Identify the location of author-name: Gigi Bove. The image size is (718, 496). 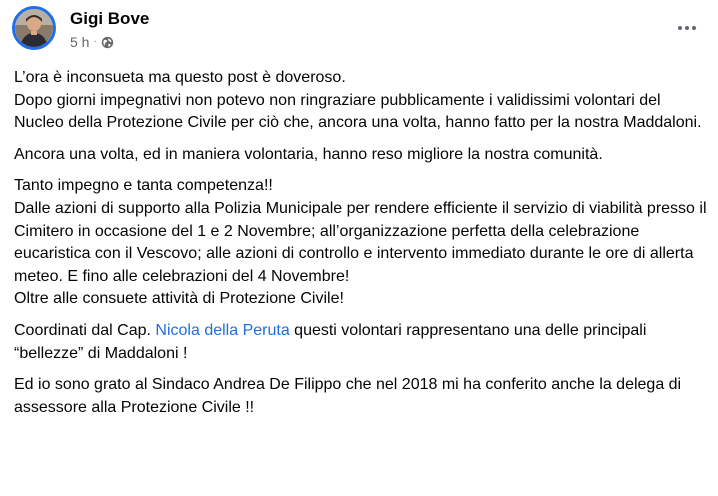
(109, 19).